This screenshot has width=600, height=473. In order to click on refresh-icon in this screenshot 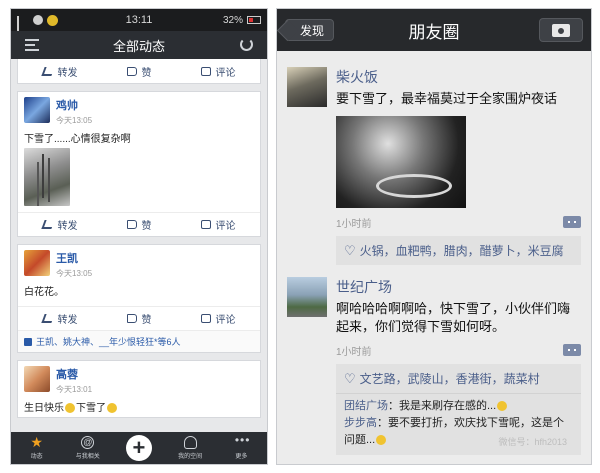, I will do `click(246, 44)`.